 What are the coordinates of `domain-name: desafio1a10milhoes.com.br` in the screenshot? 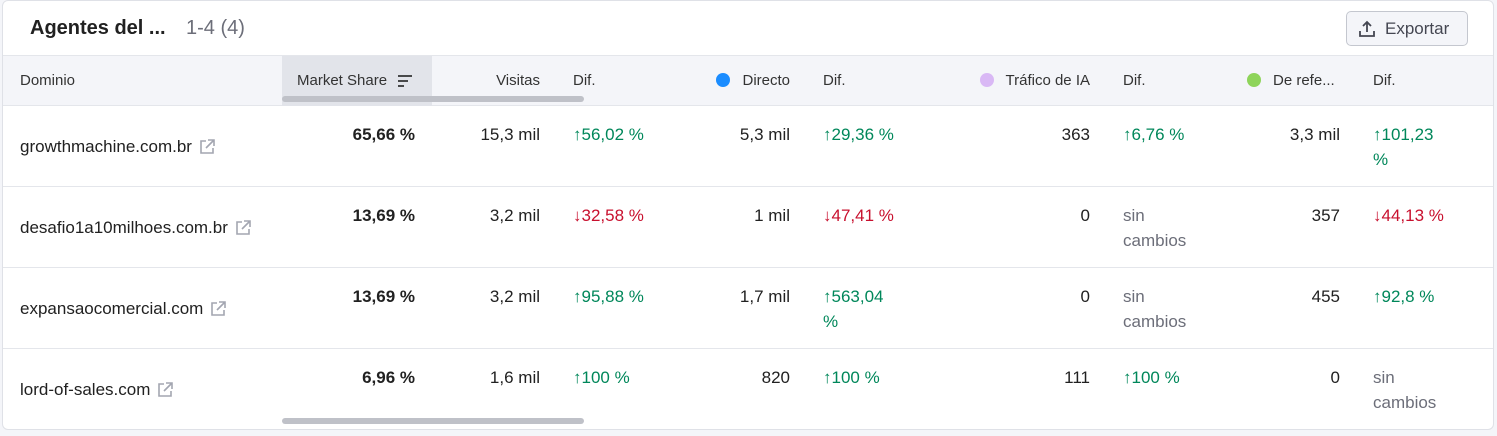 It's located at (124, 227).